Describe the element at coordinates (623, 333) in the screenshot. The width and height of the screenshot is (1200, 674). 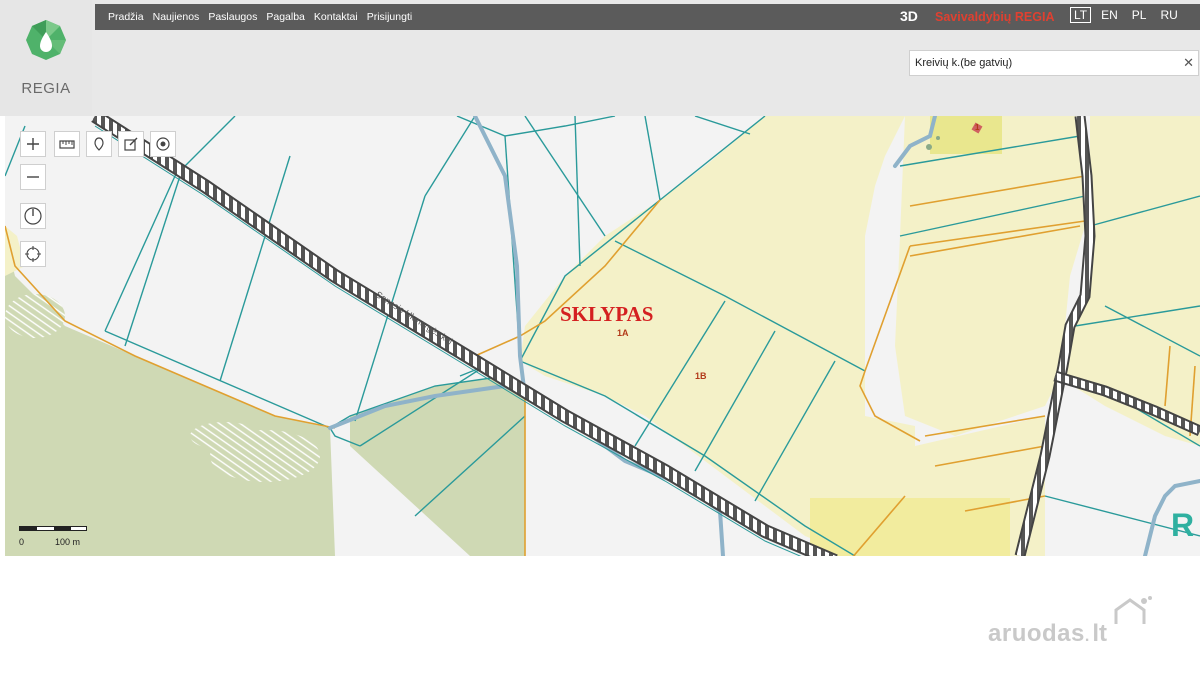
I see `plot-1a-label: 1A` at that location.